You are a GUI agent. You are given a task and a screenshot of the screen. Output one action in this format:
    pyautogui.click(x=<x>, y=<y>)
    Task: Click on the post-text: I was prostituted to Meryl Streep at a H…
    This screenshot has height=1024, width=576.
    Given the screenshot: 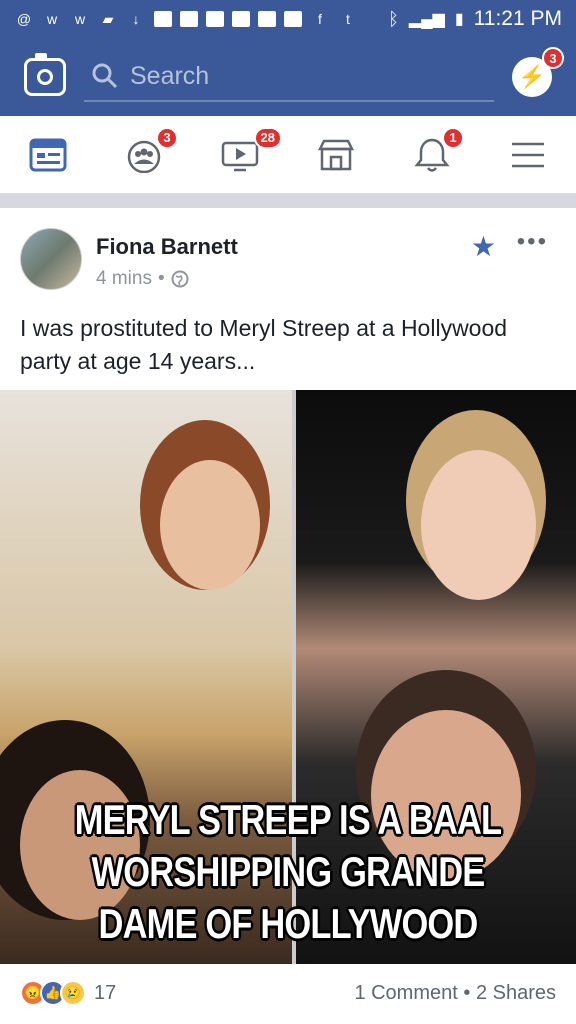 What is the action you would take?
    pyautogui.click(x=264, y=344)
    